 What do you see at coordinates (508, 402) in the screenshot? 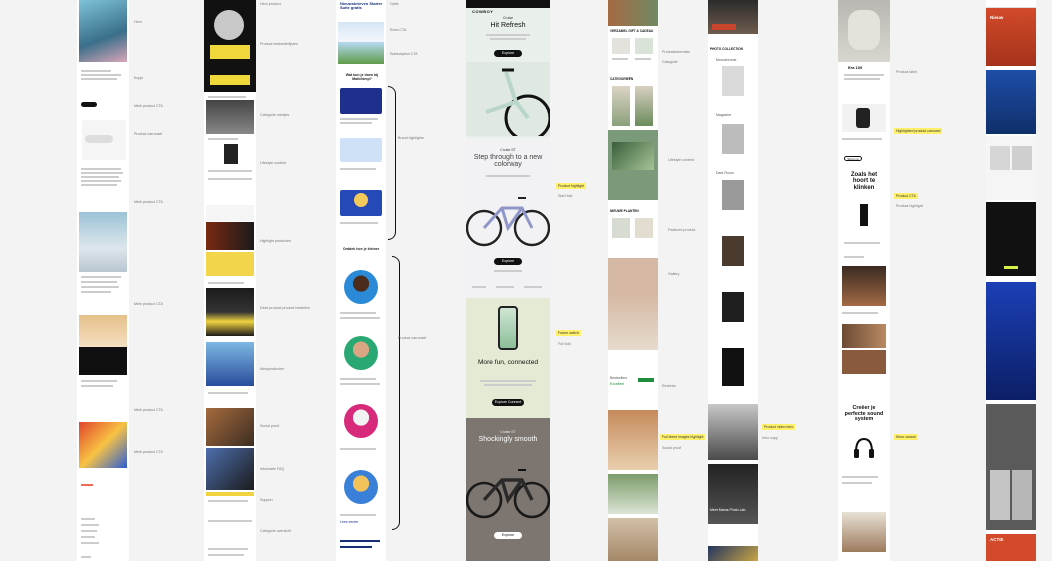
I see `explore-connect-button: Explore Connect` at bounding box center [508, 402].